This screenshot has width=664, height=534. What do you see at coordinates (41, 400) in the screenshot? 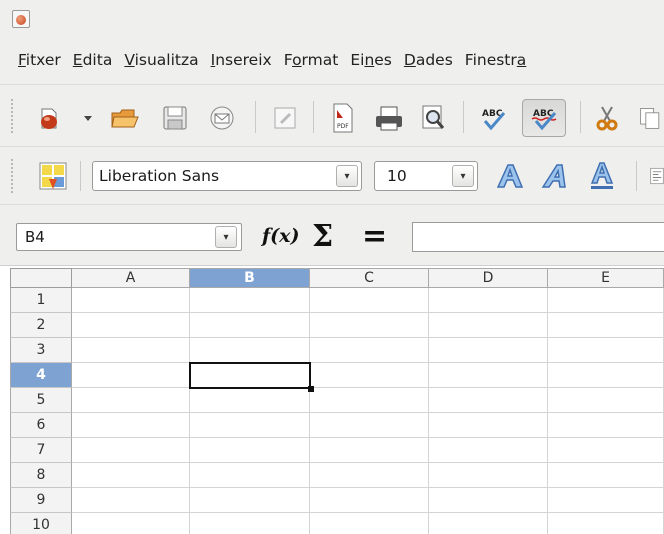
I see `row-header-5: 5` at bounding box center [41, 400].